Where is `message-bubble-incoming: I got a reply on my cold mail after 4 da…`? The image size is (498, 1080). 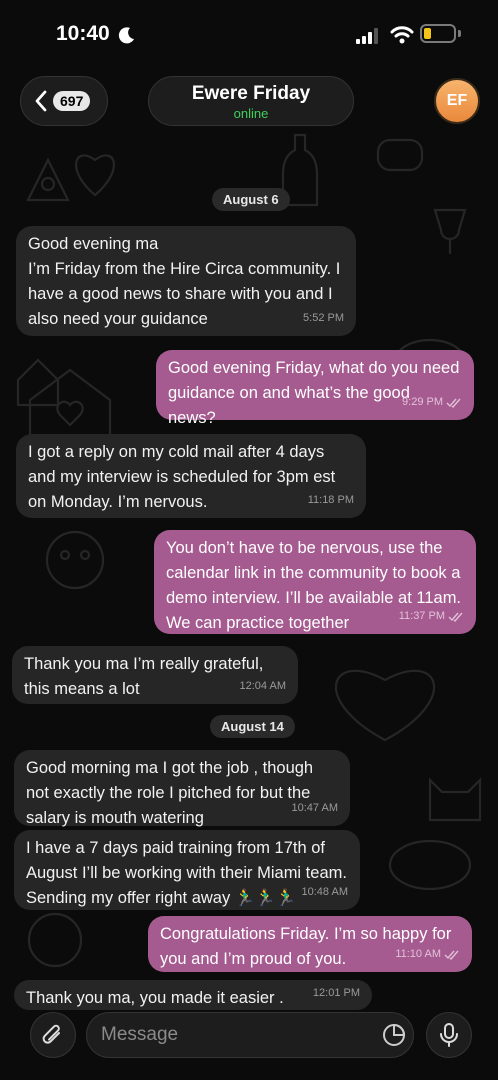
message-bubble-incoming: I got a reply on my cold mail after 4 da… is located at coordinates (191, 476).